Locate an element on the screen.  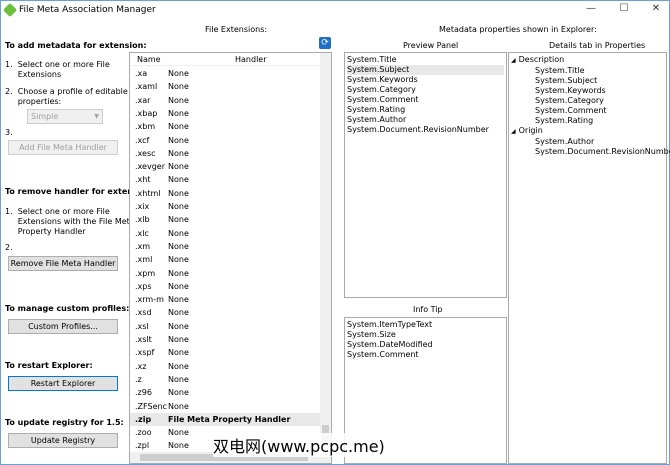
tree-item: System.Author is located at coordinates (587, 142).